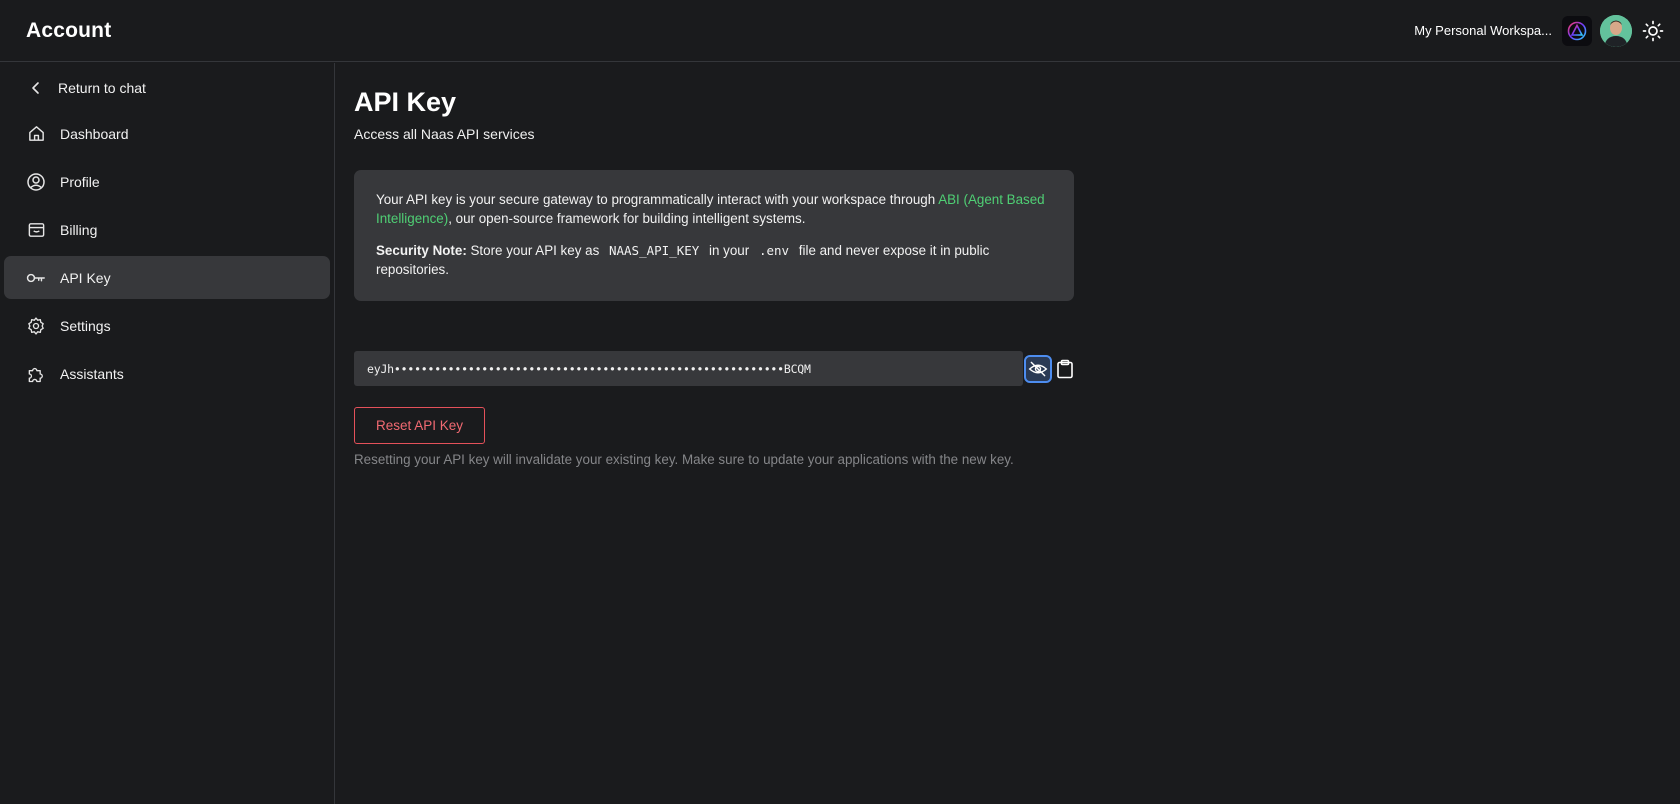 The height and width of the screenshot is (804, 1680). Describe the element at coordinates (167, 277) in the screenshot. I see `sidebar-item-api-key: API Key` at that location.